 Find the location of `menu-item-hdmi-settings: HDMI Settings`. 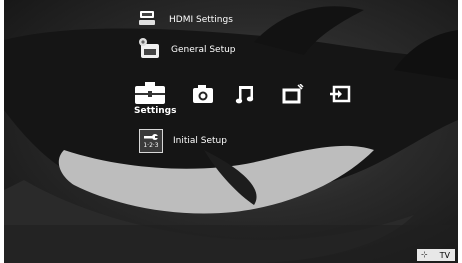

menu-item-hdmi-settings: HDMI Settings is located at coordinates (184, 19).